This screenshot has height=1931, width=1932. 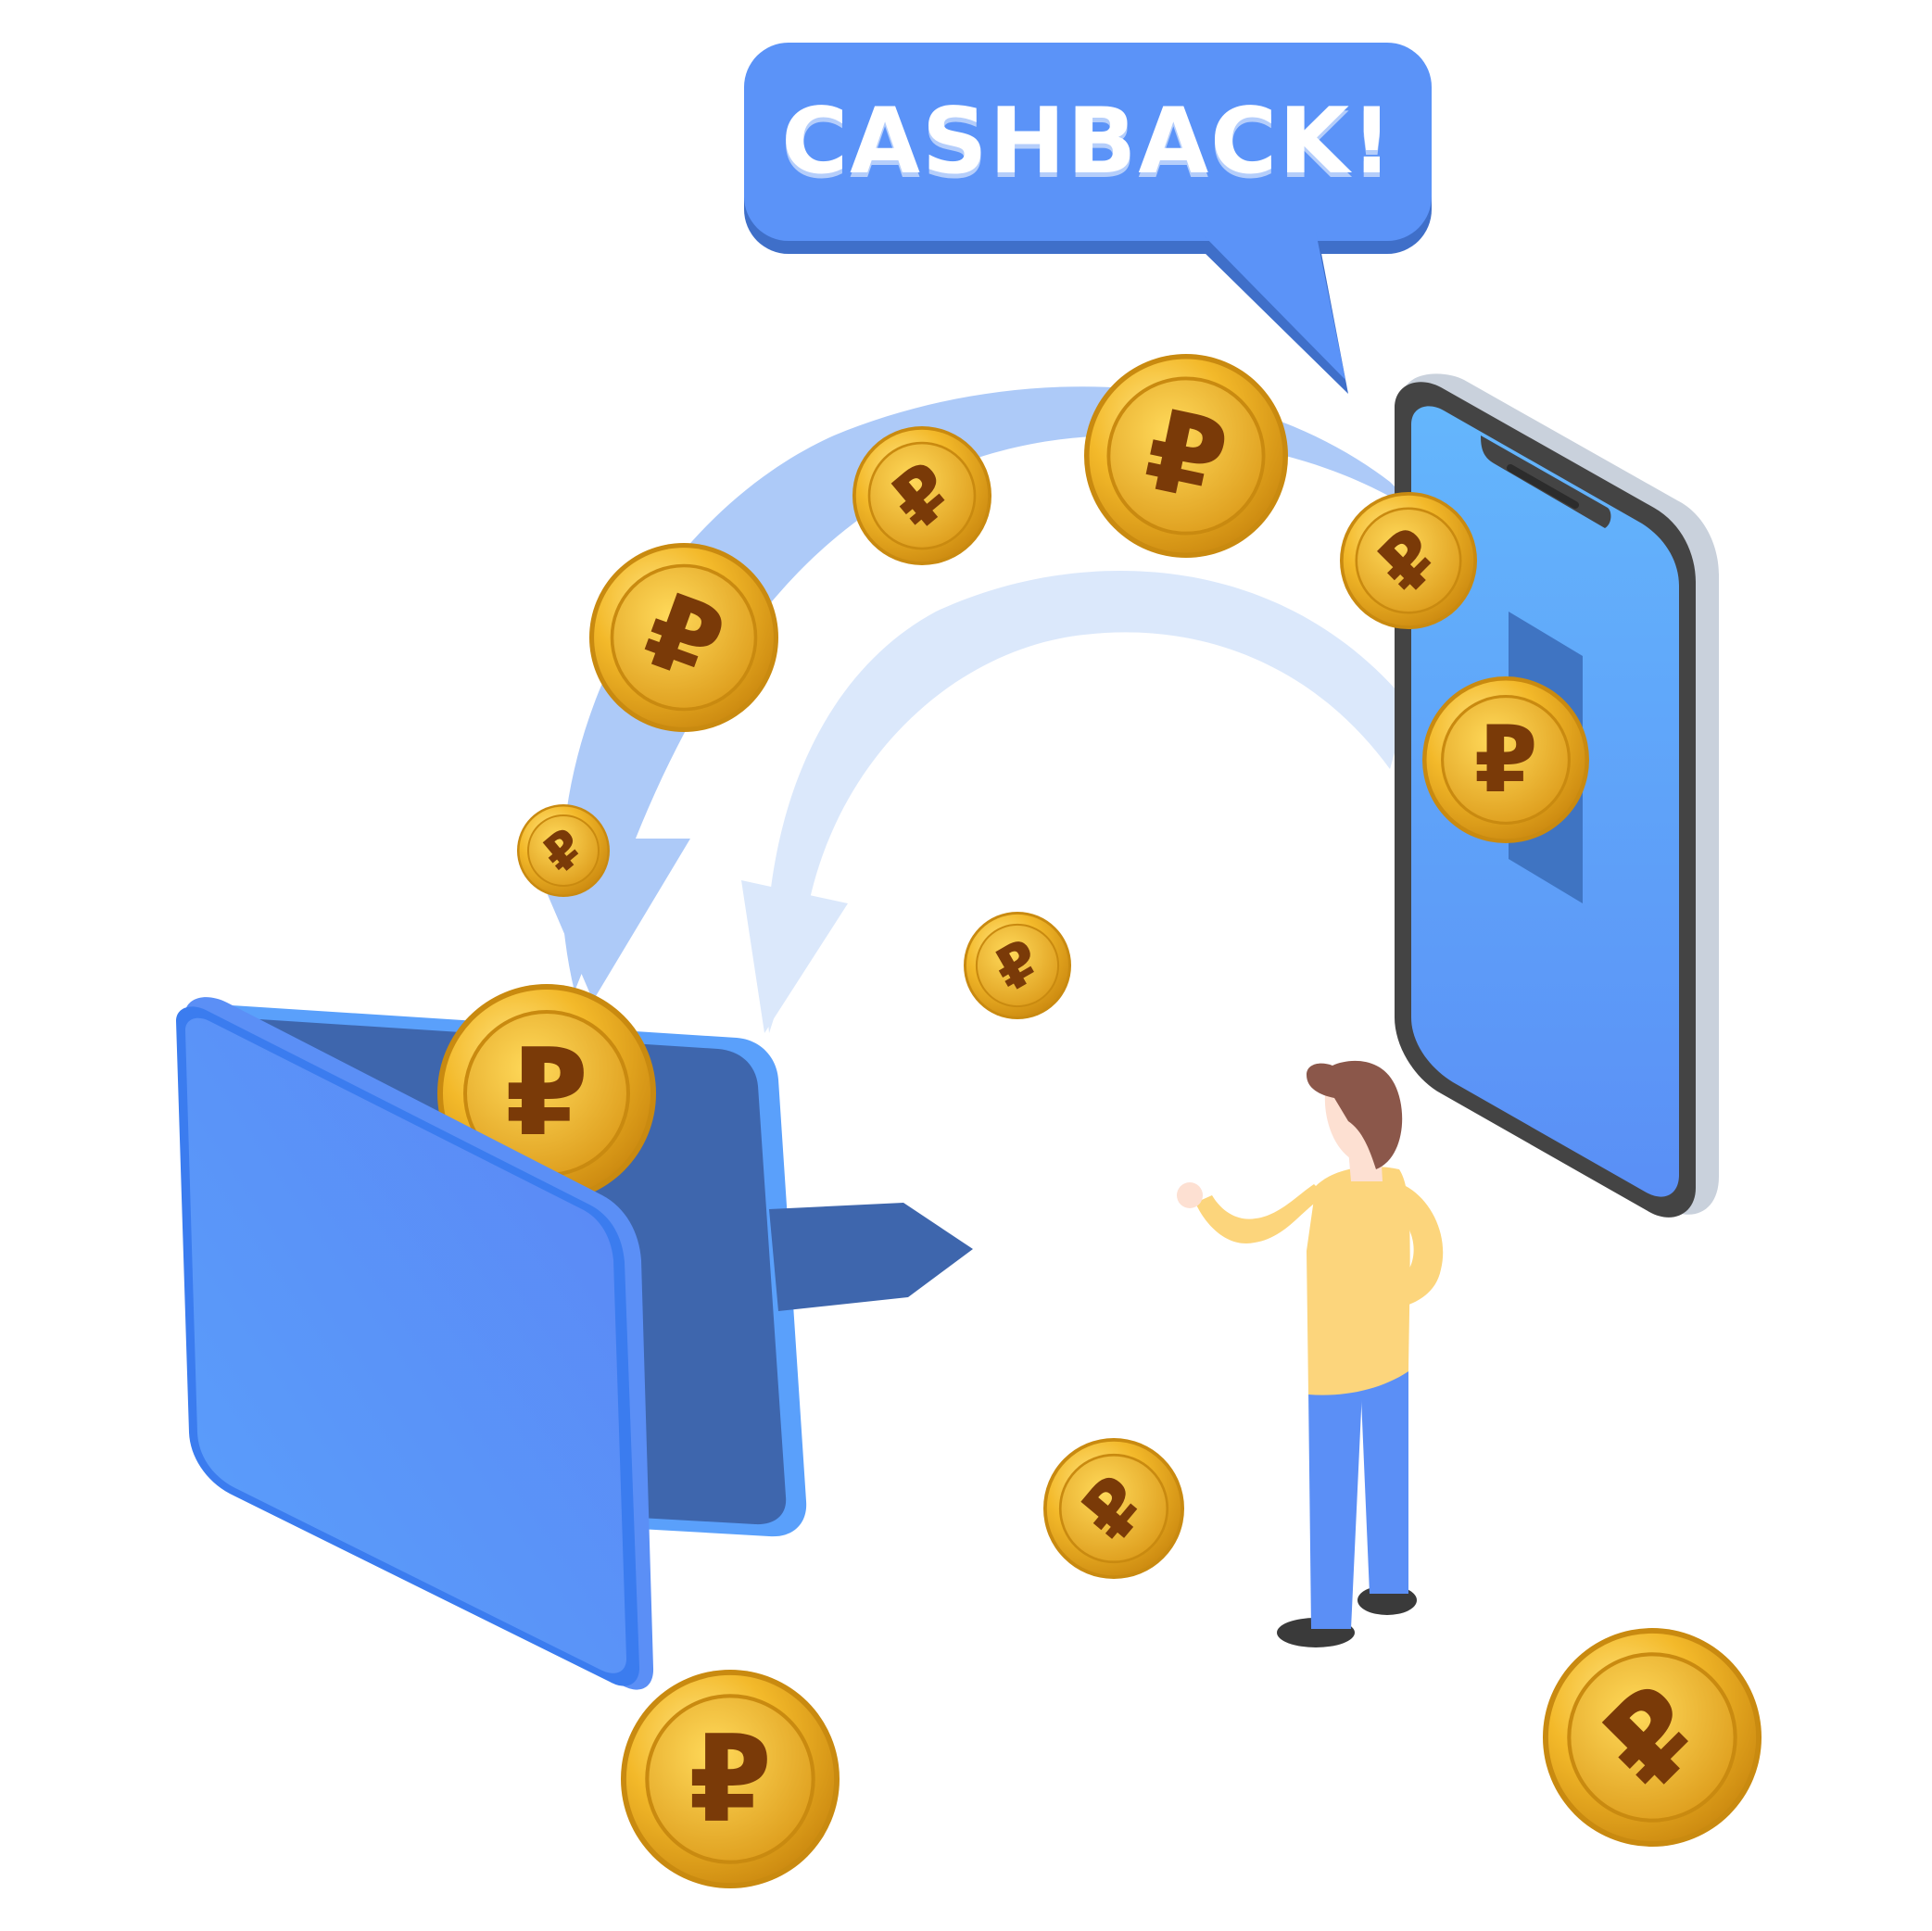 What do you see at coordinates (1088, 218) in the screenshot?
I see `speech-bubble: CASHBACK! CASHBACK!` at bounding box center [1088, 218].